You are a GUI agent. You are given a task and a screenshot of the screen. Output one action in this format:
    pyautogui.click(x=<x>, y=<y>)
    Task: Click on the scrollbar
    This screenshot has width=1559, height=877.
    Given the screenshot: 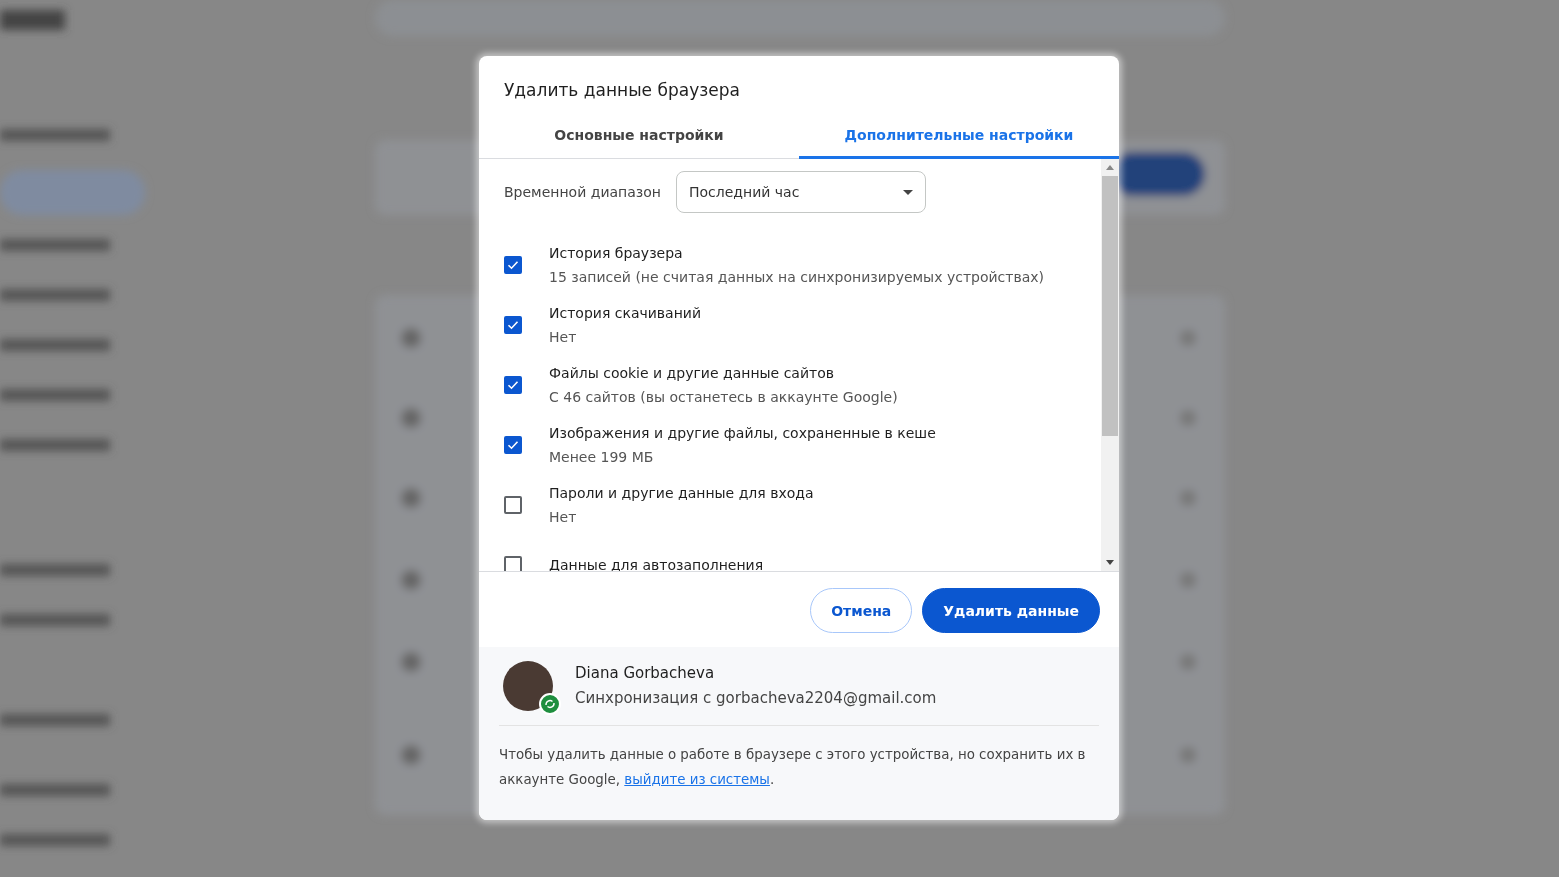 What is the action you would take?
    pyautogui.click(x=1110, y=365)
    